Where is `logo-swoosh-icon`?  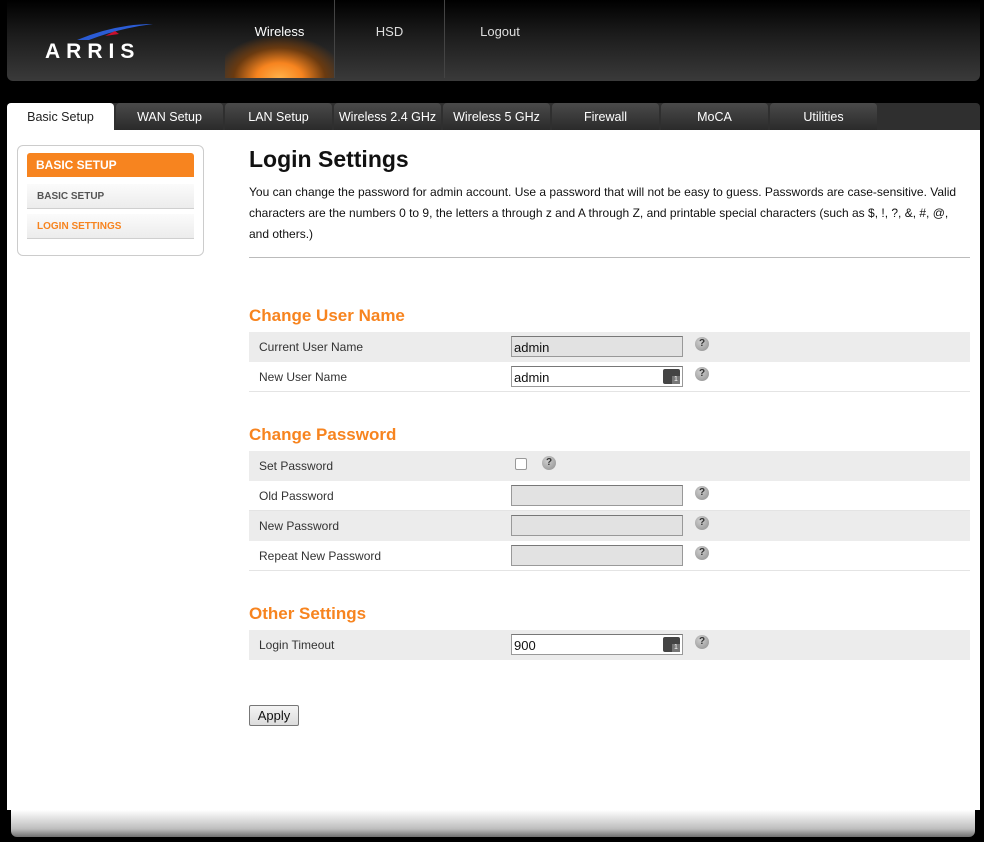 logo-swoosh-icon is located at coordinates (115, 32).